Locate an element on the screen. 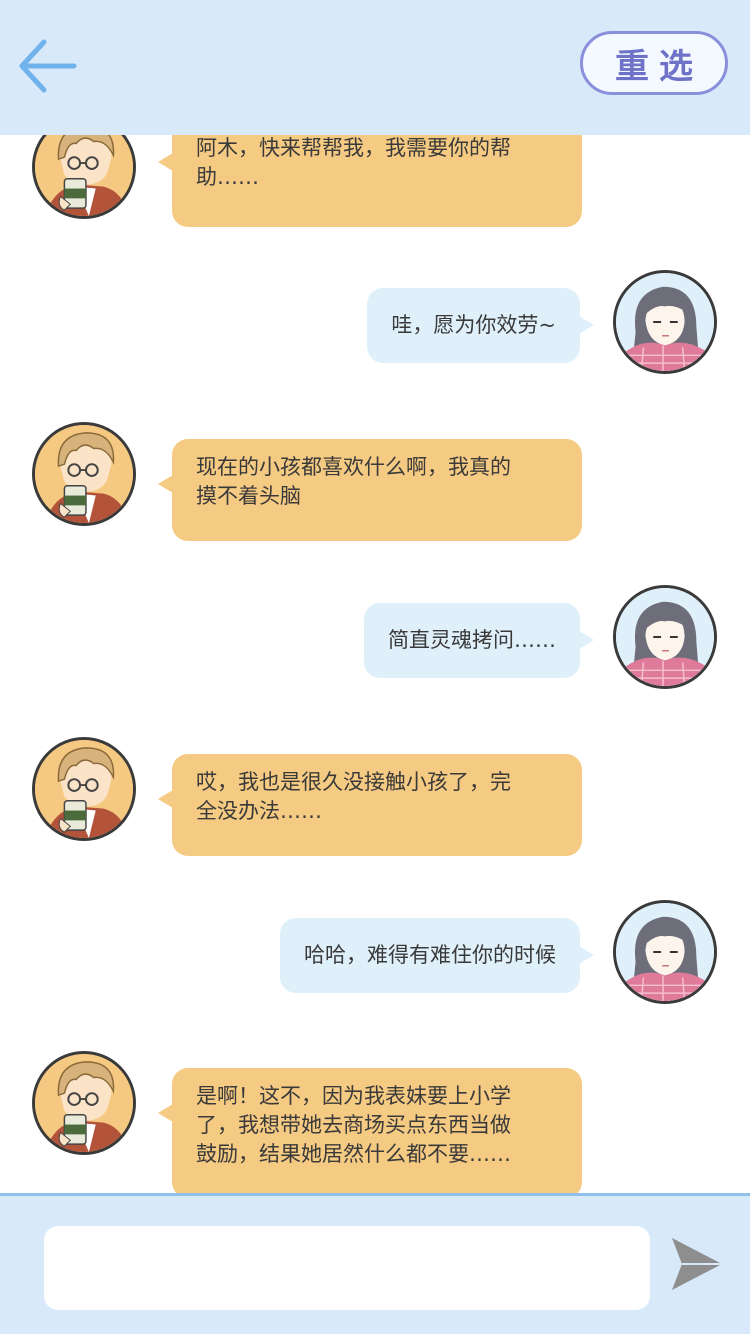  composer-bar is located at coordinates (375, 1263).